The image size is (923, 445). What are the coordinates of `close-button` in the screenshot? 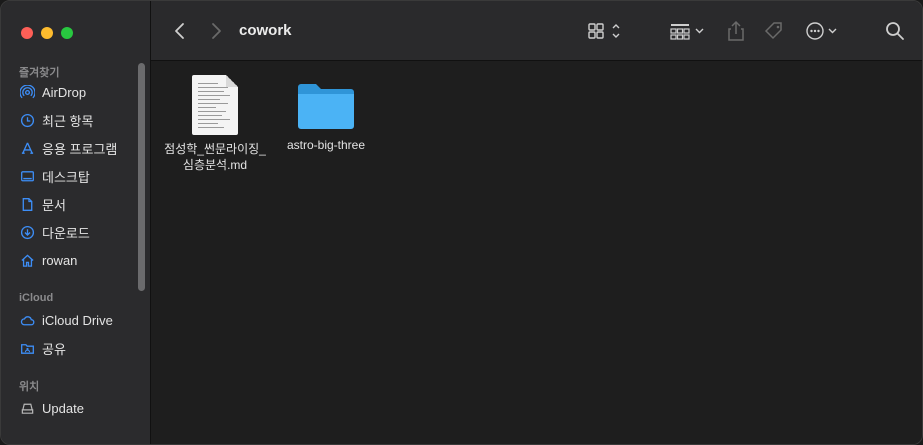 It's located at (27, 33).